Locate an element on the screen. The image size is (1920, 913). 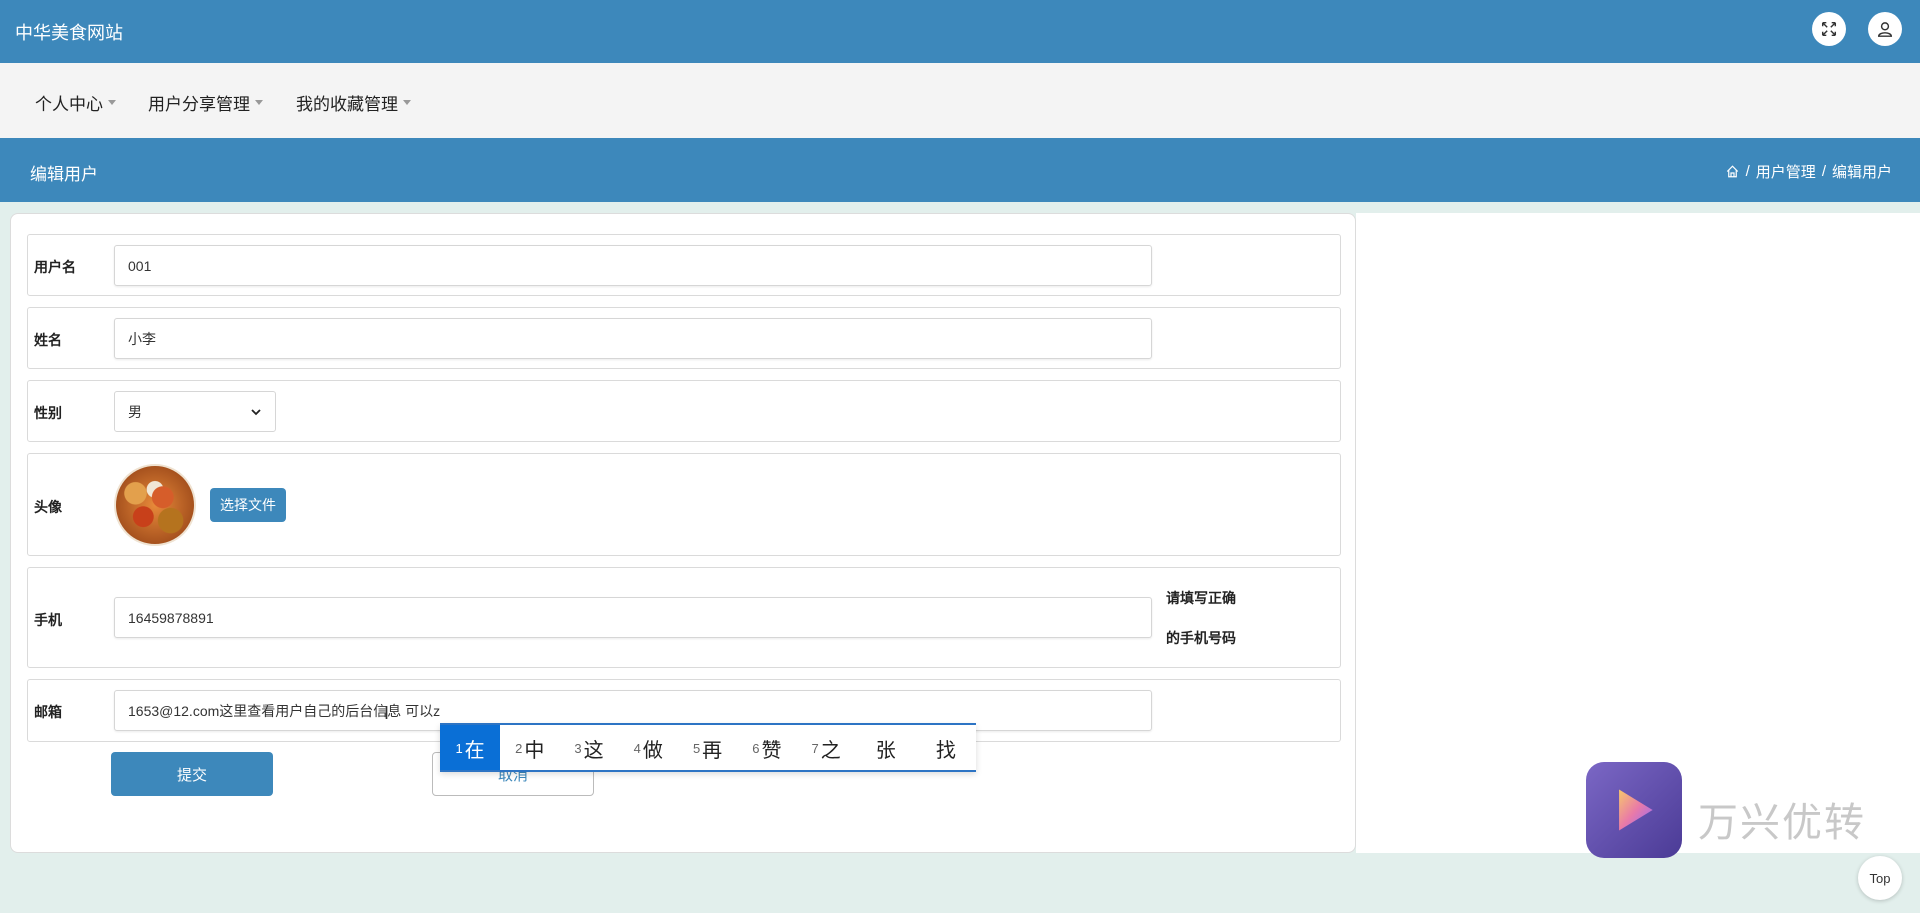
ime-candidate-number: 7 is located at coordinates (815, 748).